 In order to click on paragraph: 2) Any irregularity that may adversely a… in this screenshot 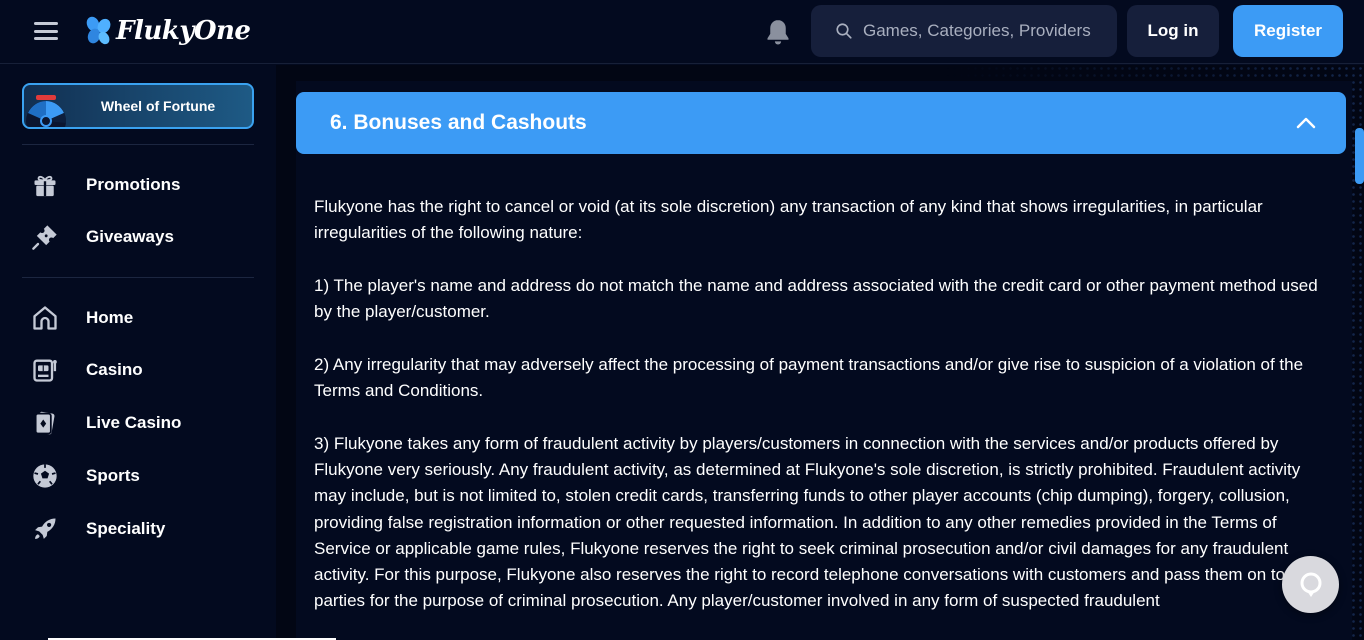, I will do `click(809, 377)`.